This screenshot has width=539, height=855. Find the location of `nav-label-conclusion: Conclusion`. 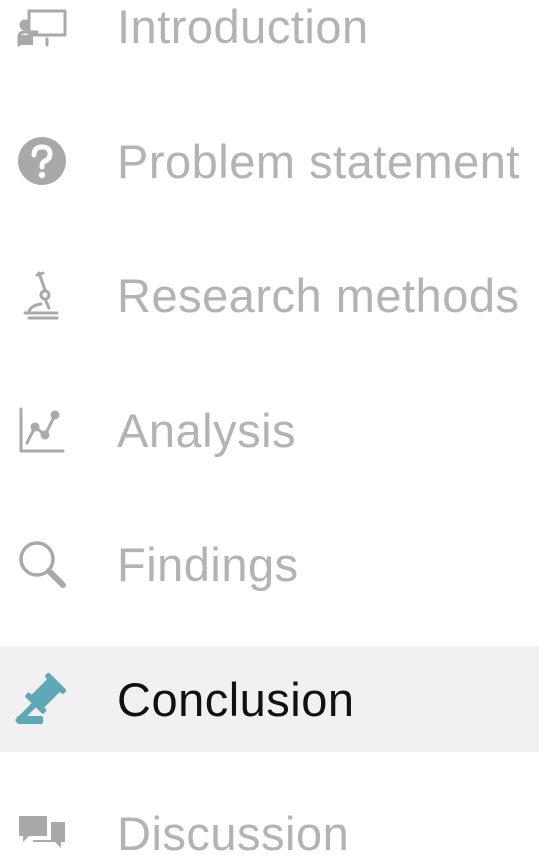

nav-label-conclusion: Conclusion is located at coordinates (236, 699).